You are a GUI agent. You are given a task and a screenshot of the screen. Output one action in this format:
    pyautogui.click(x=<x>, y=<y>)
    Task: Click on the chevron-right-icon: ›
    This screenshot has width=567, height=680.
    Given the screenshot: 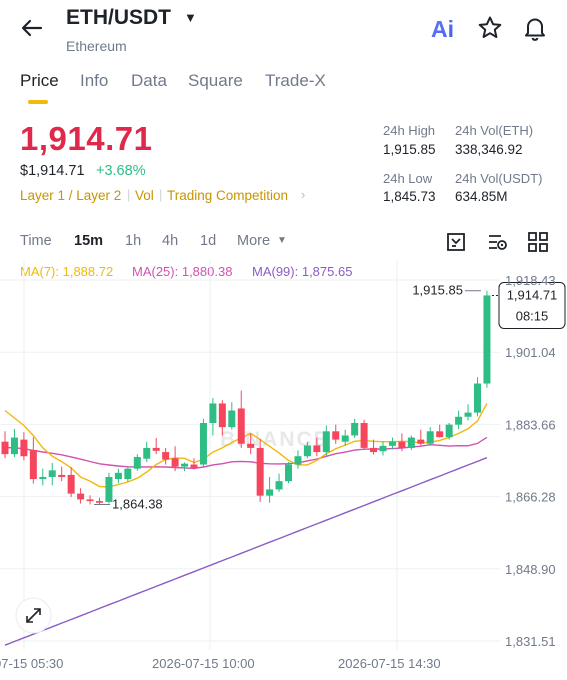 What is the action you would take?
    pyautogui.click(x=303, y=194)
    